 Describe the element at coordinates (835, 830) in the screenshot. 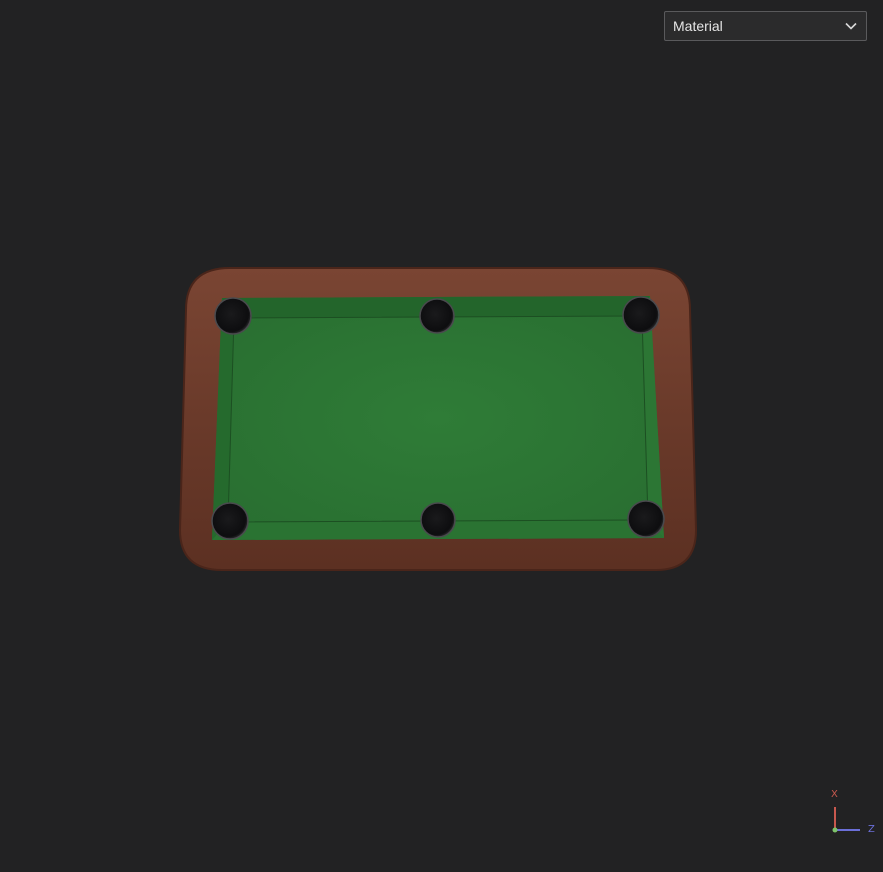

I see `y-axis-dot` at that location.